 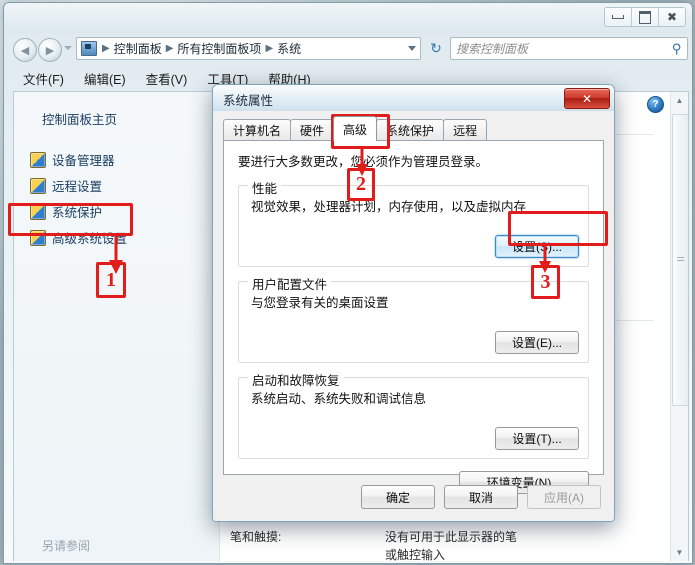 I want to click on scroll-down-icon: ▼, so click(x=679, y=552).